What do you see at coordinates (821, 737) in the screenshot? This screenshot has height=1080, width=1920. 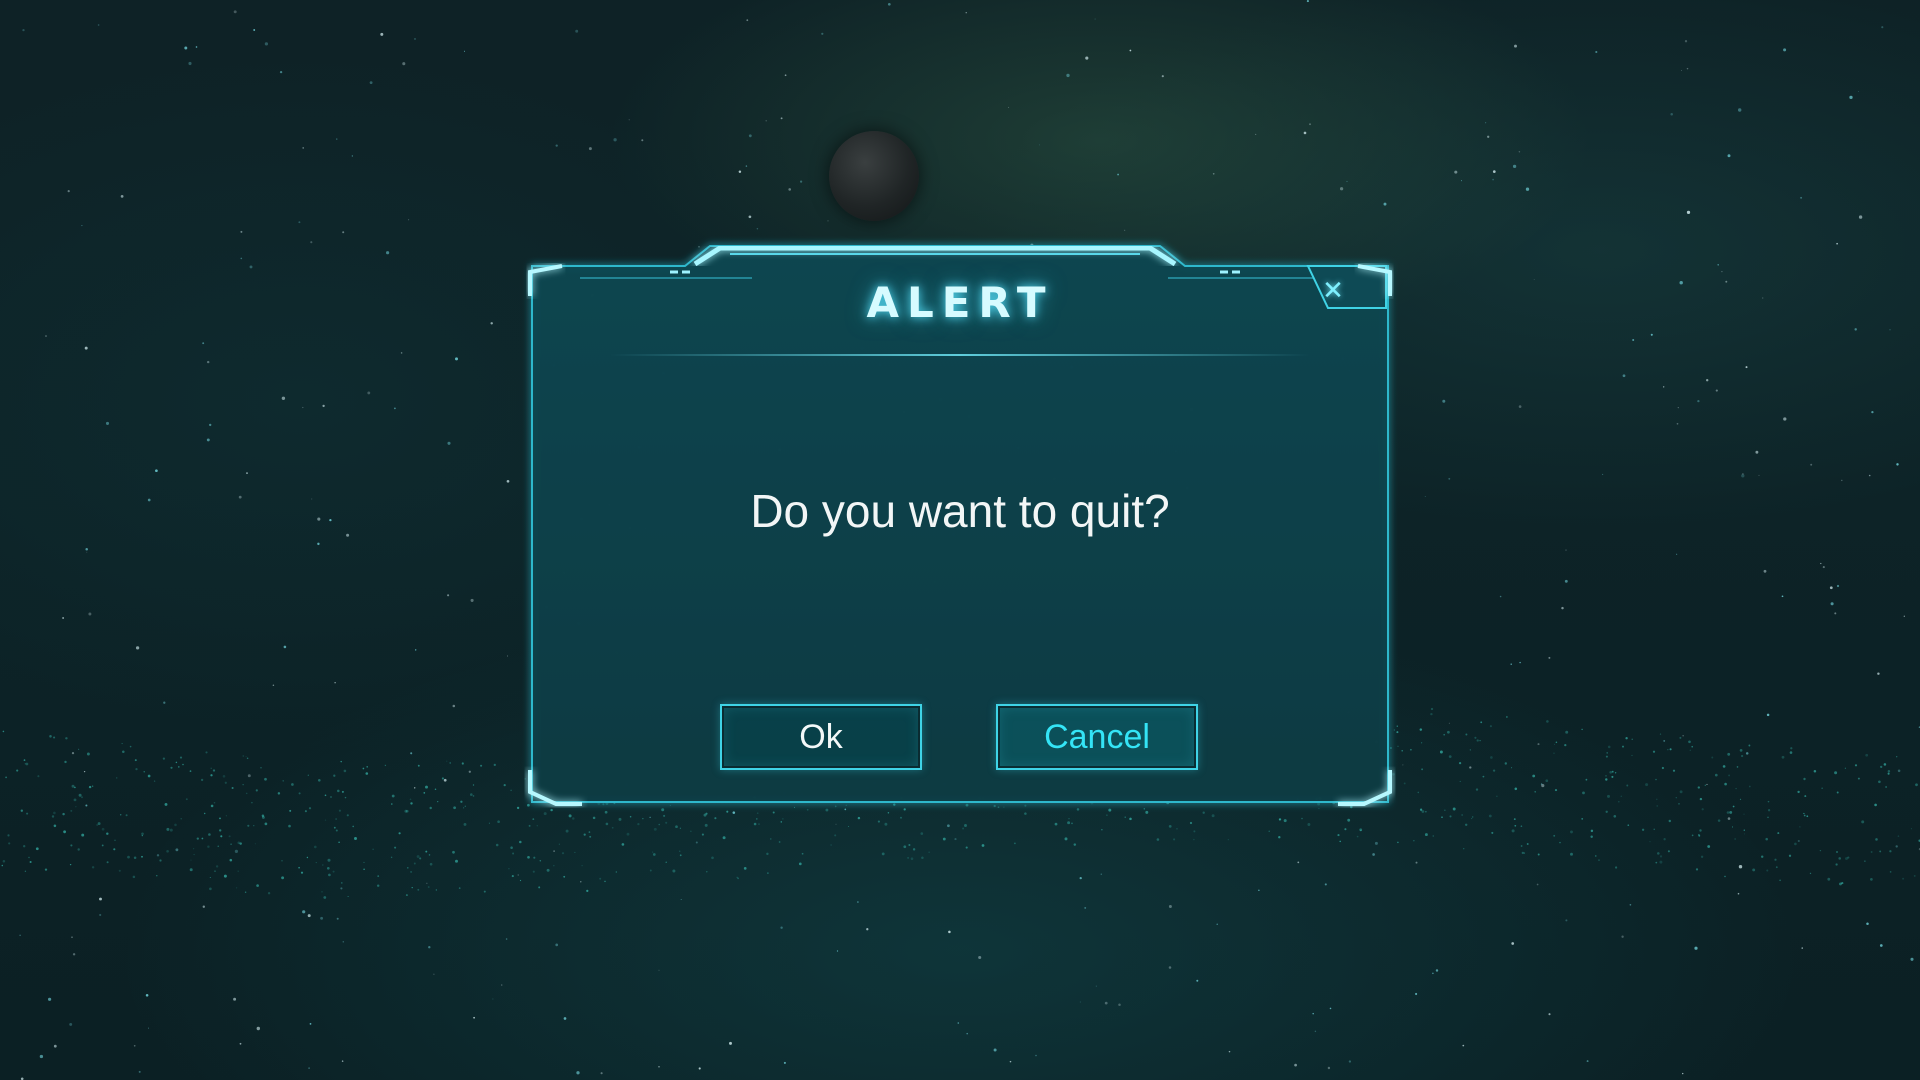 I see `ok-button: Ok` at bounding box center [821, 737].